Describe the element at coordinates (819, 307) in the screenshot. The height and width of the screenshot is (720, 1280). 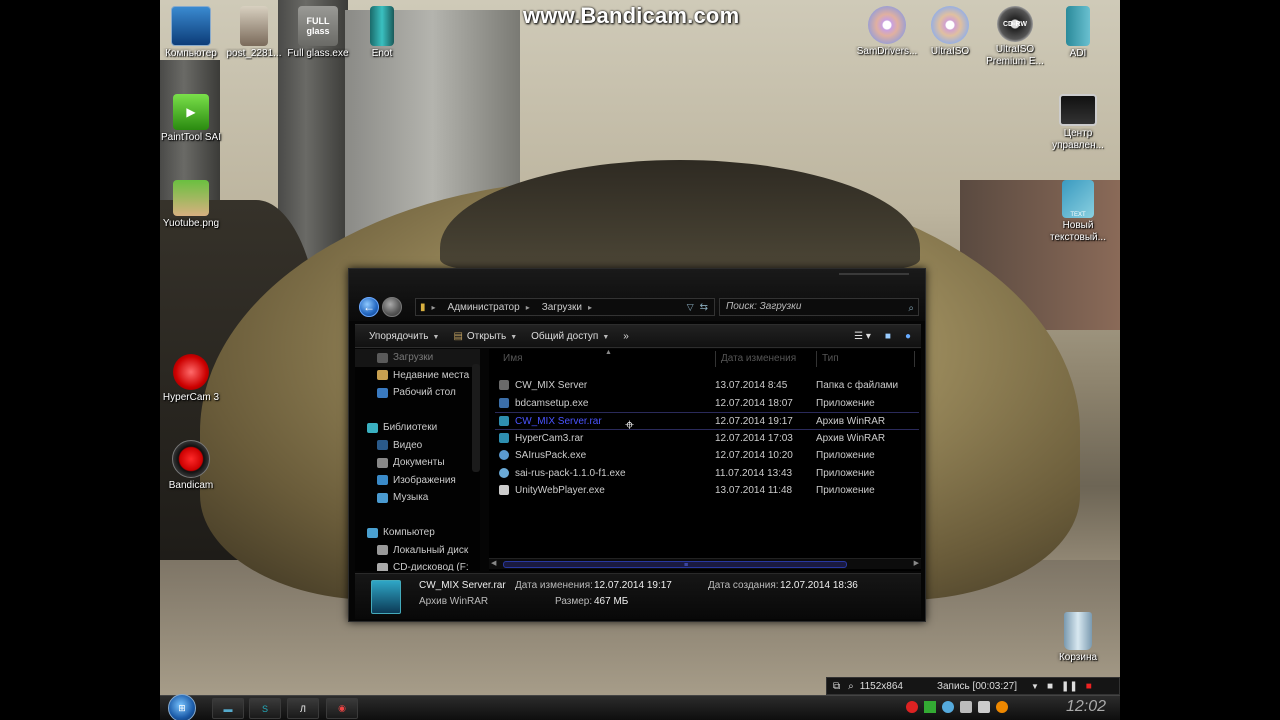
I see `search-input: Поиск: Загрузки ⌕` at that location.